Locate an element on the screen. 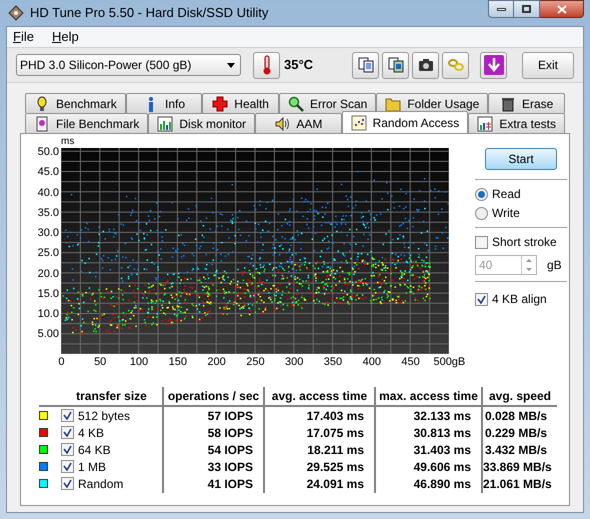  tab: Extra tests is located at coordinates (516, 123).